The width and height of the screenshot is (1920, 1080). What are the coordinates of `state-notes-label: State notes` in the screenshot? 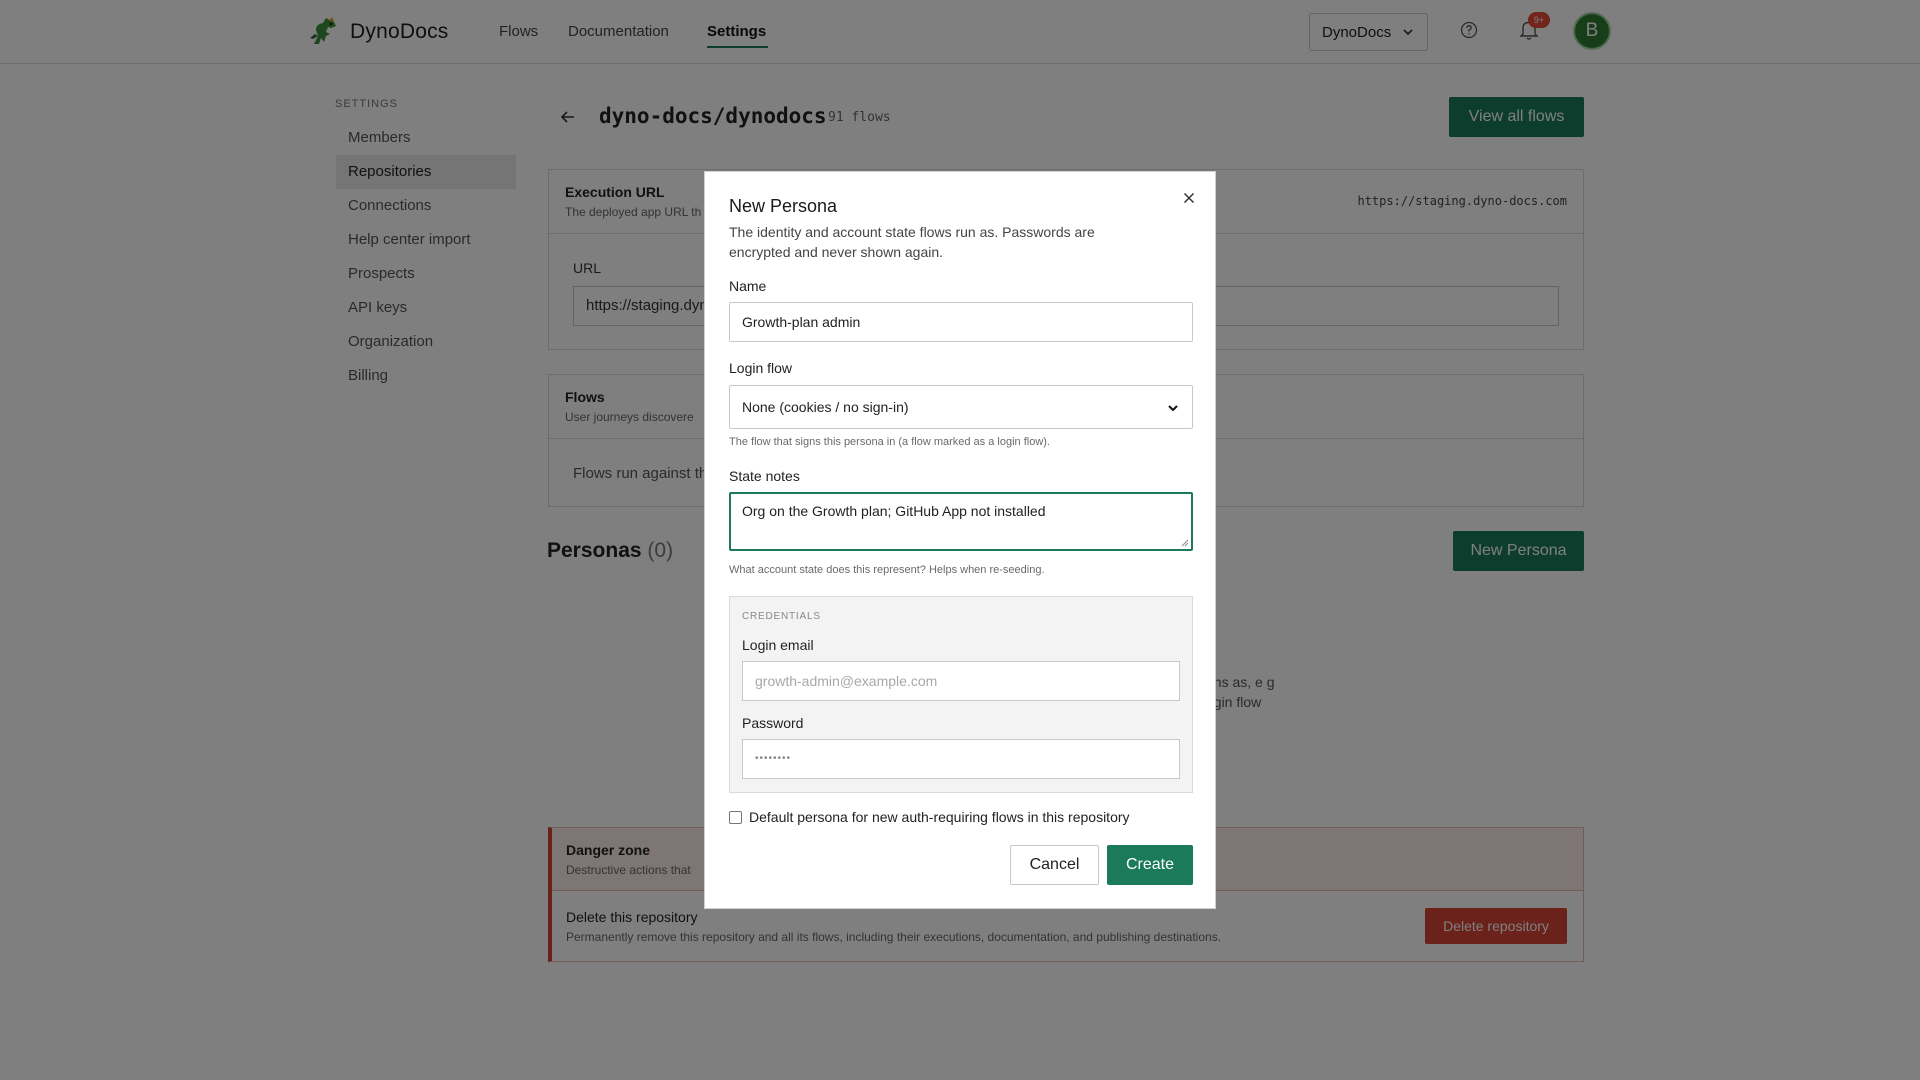 It's located at (764, 476).